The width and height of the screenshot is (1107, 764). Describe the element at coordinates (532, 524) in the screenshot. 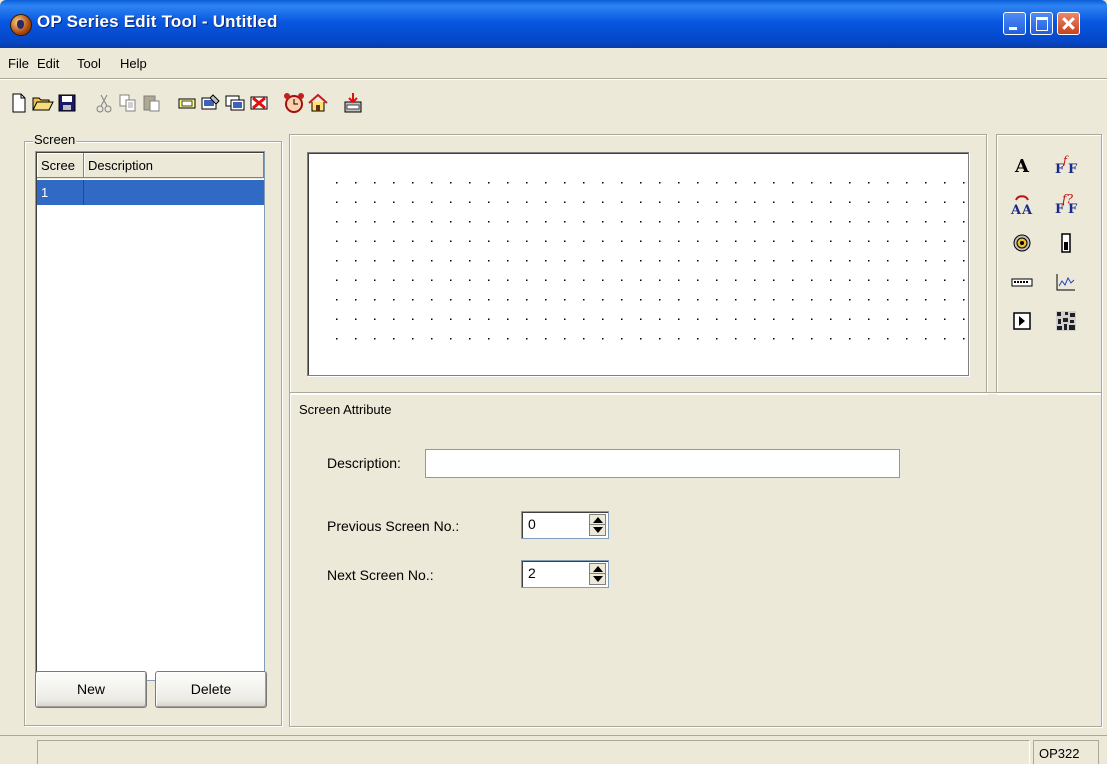

I see `previous-screen-value: 0` at that location.